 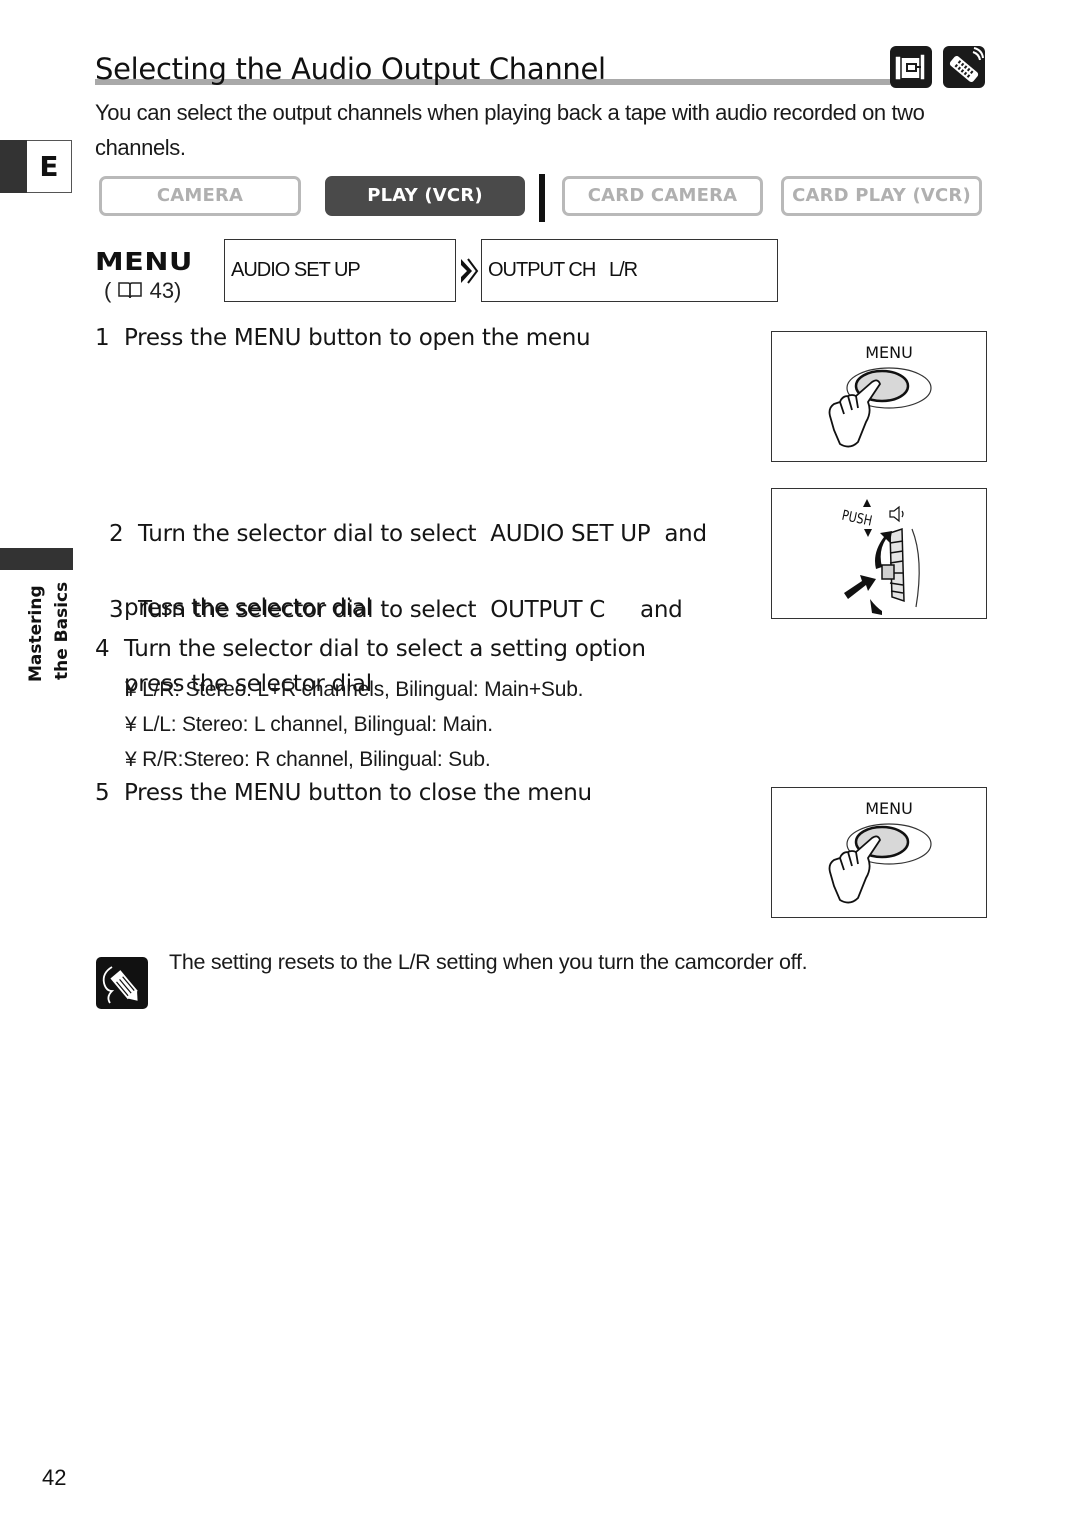 I want to click on ref-page-number: 43), so click(x=165, y=290).